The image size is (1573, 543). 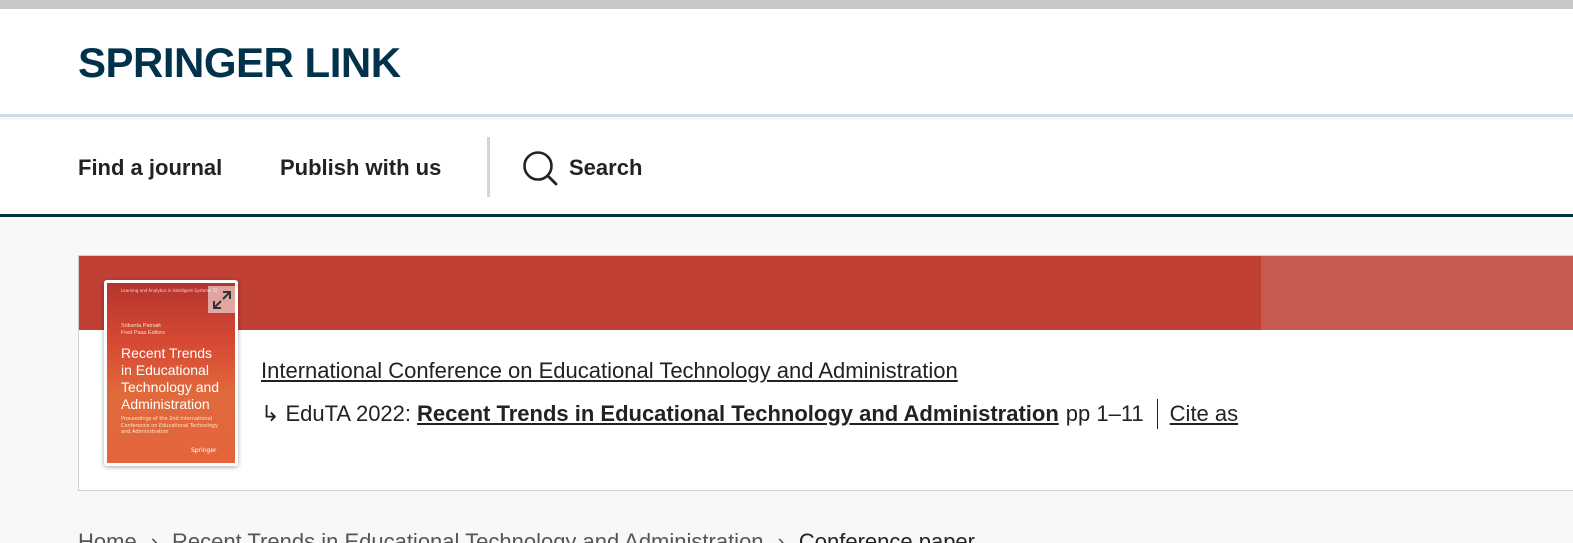 I want to click on nav-publish-with-us: Publish with us, so click(x=360, y=168).